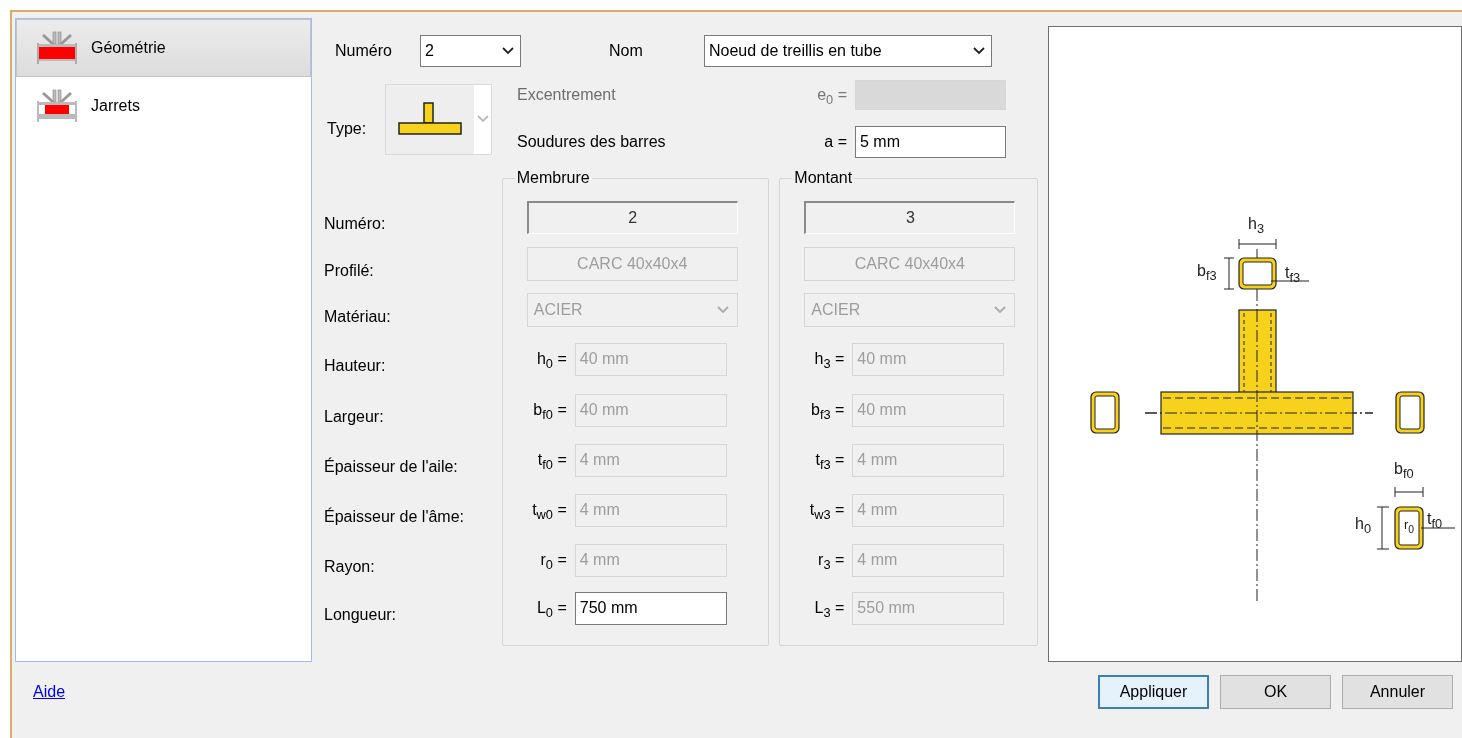 The width and height of the screenshot is (1462, 738). I want to click on help-link: Aide, so click(49, 692).